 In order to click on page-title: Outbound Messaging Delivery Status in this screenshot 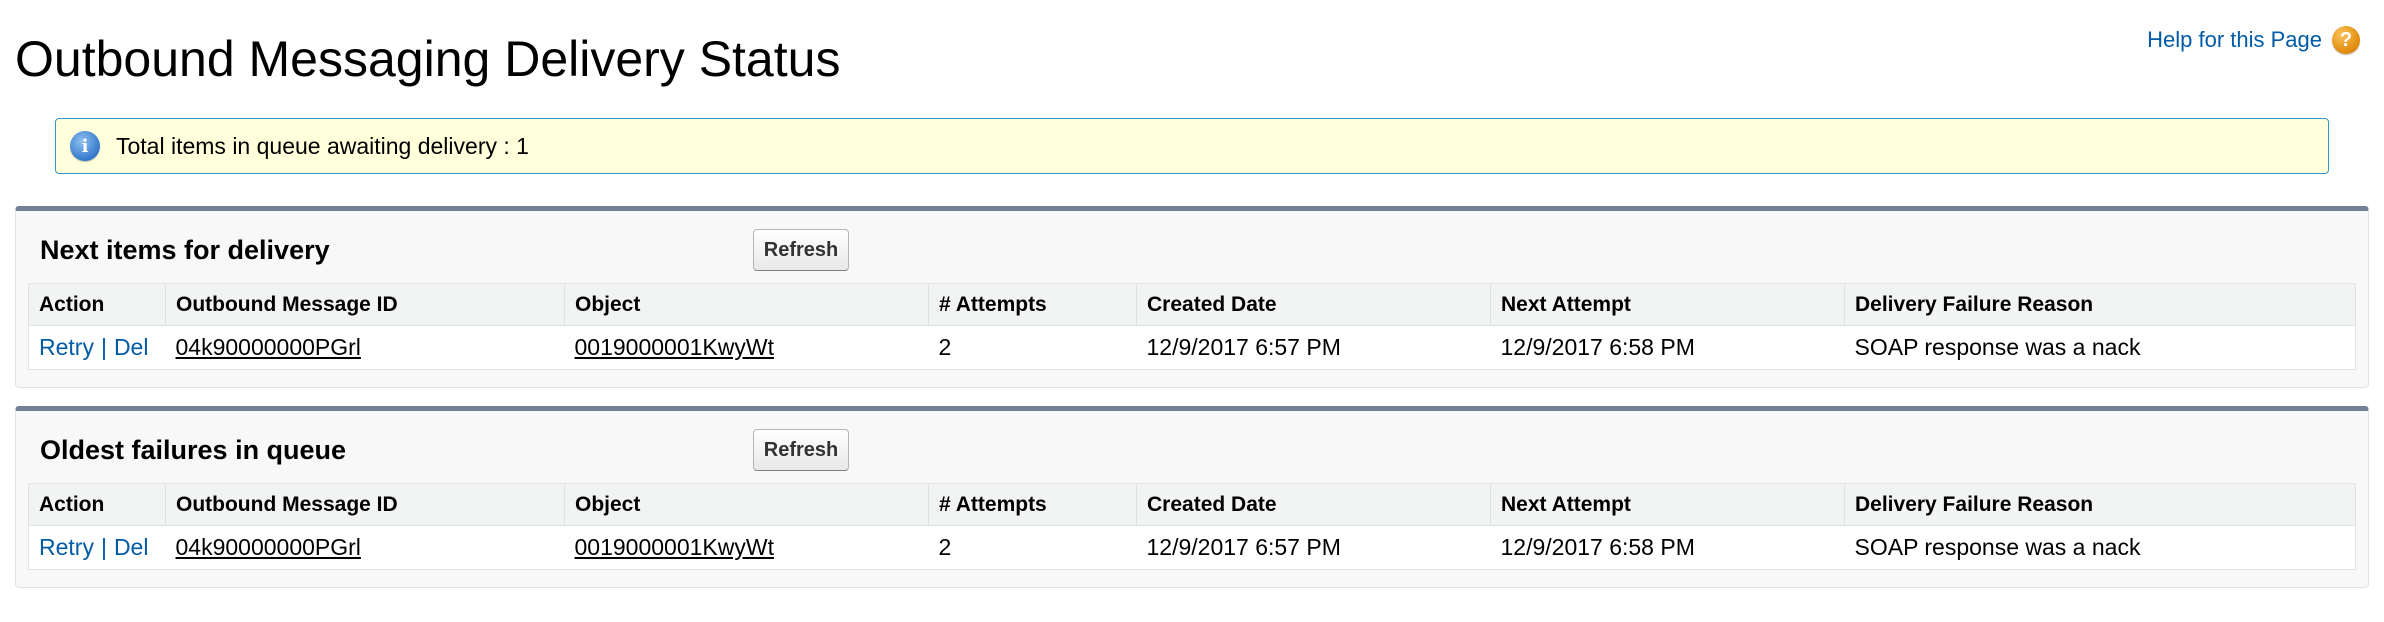, I will do `click(428, 59)`.